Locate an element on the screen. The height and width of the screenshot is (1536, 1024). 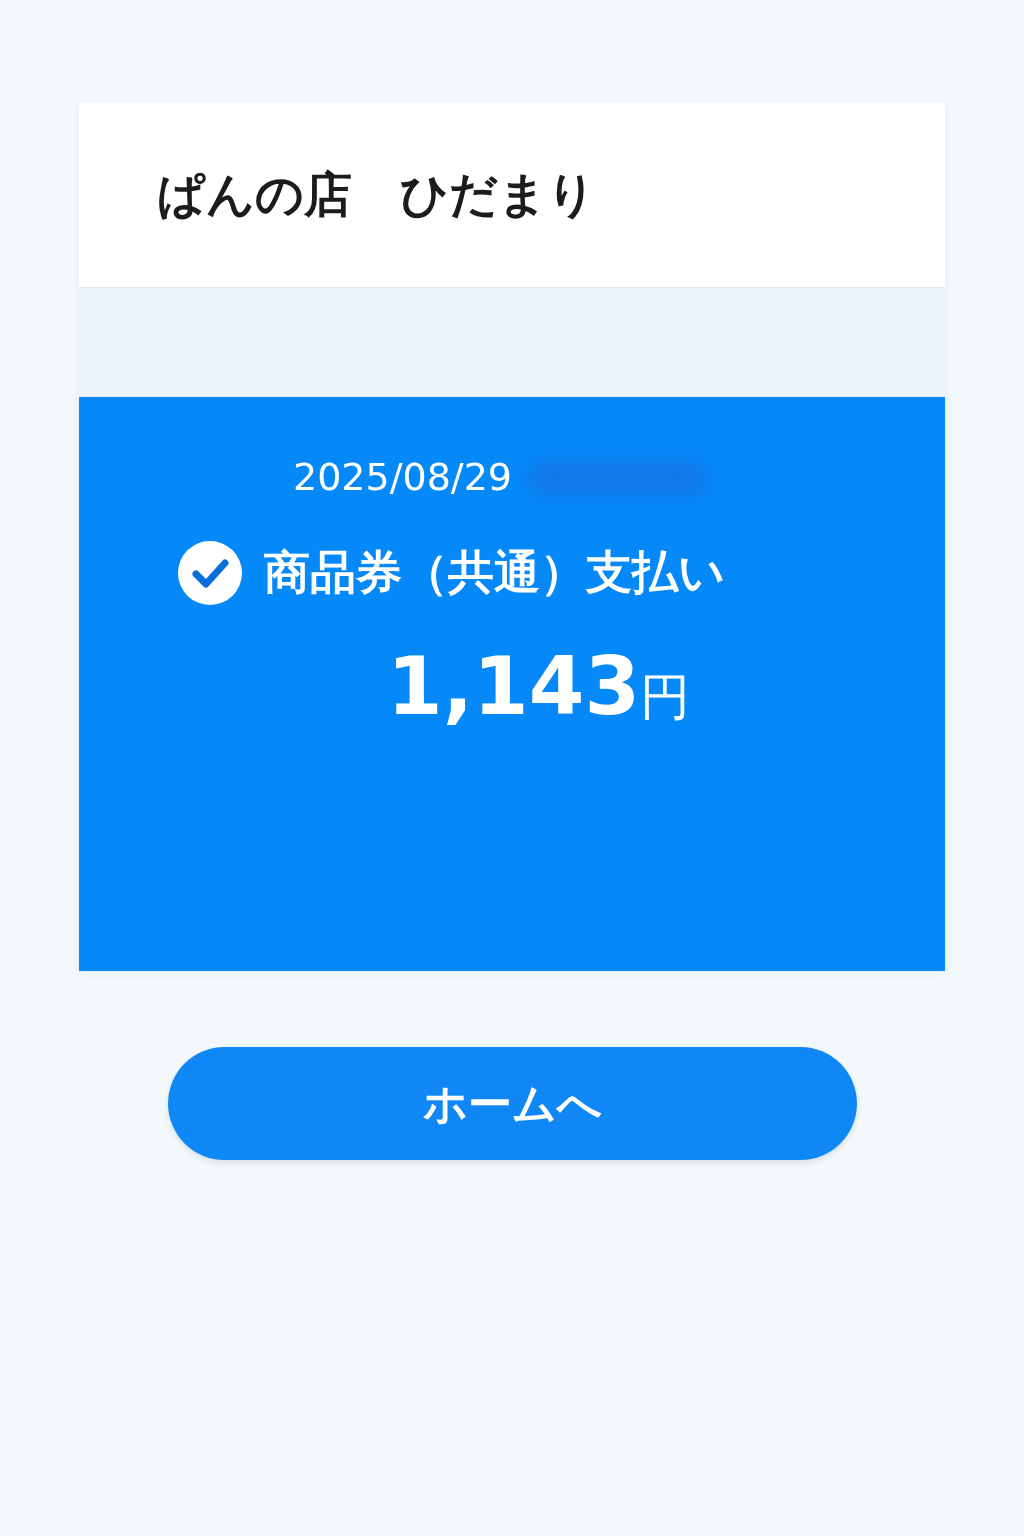
store-name: ぱんの店 ひだまり is located at coordinates (376, 194).